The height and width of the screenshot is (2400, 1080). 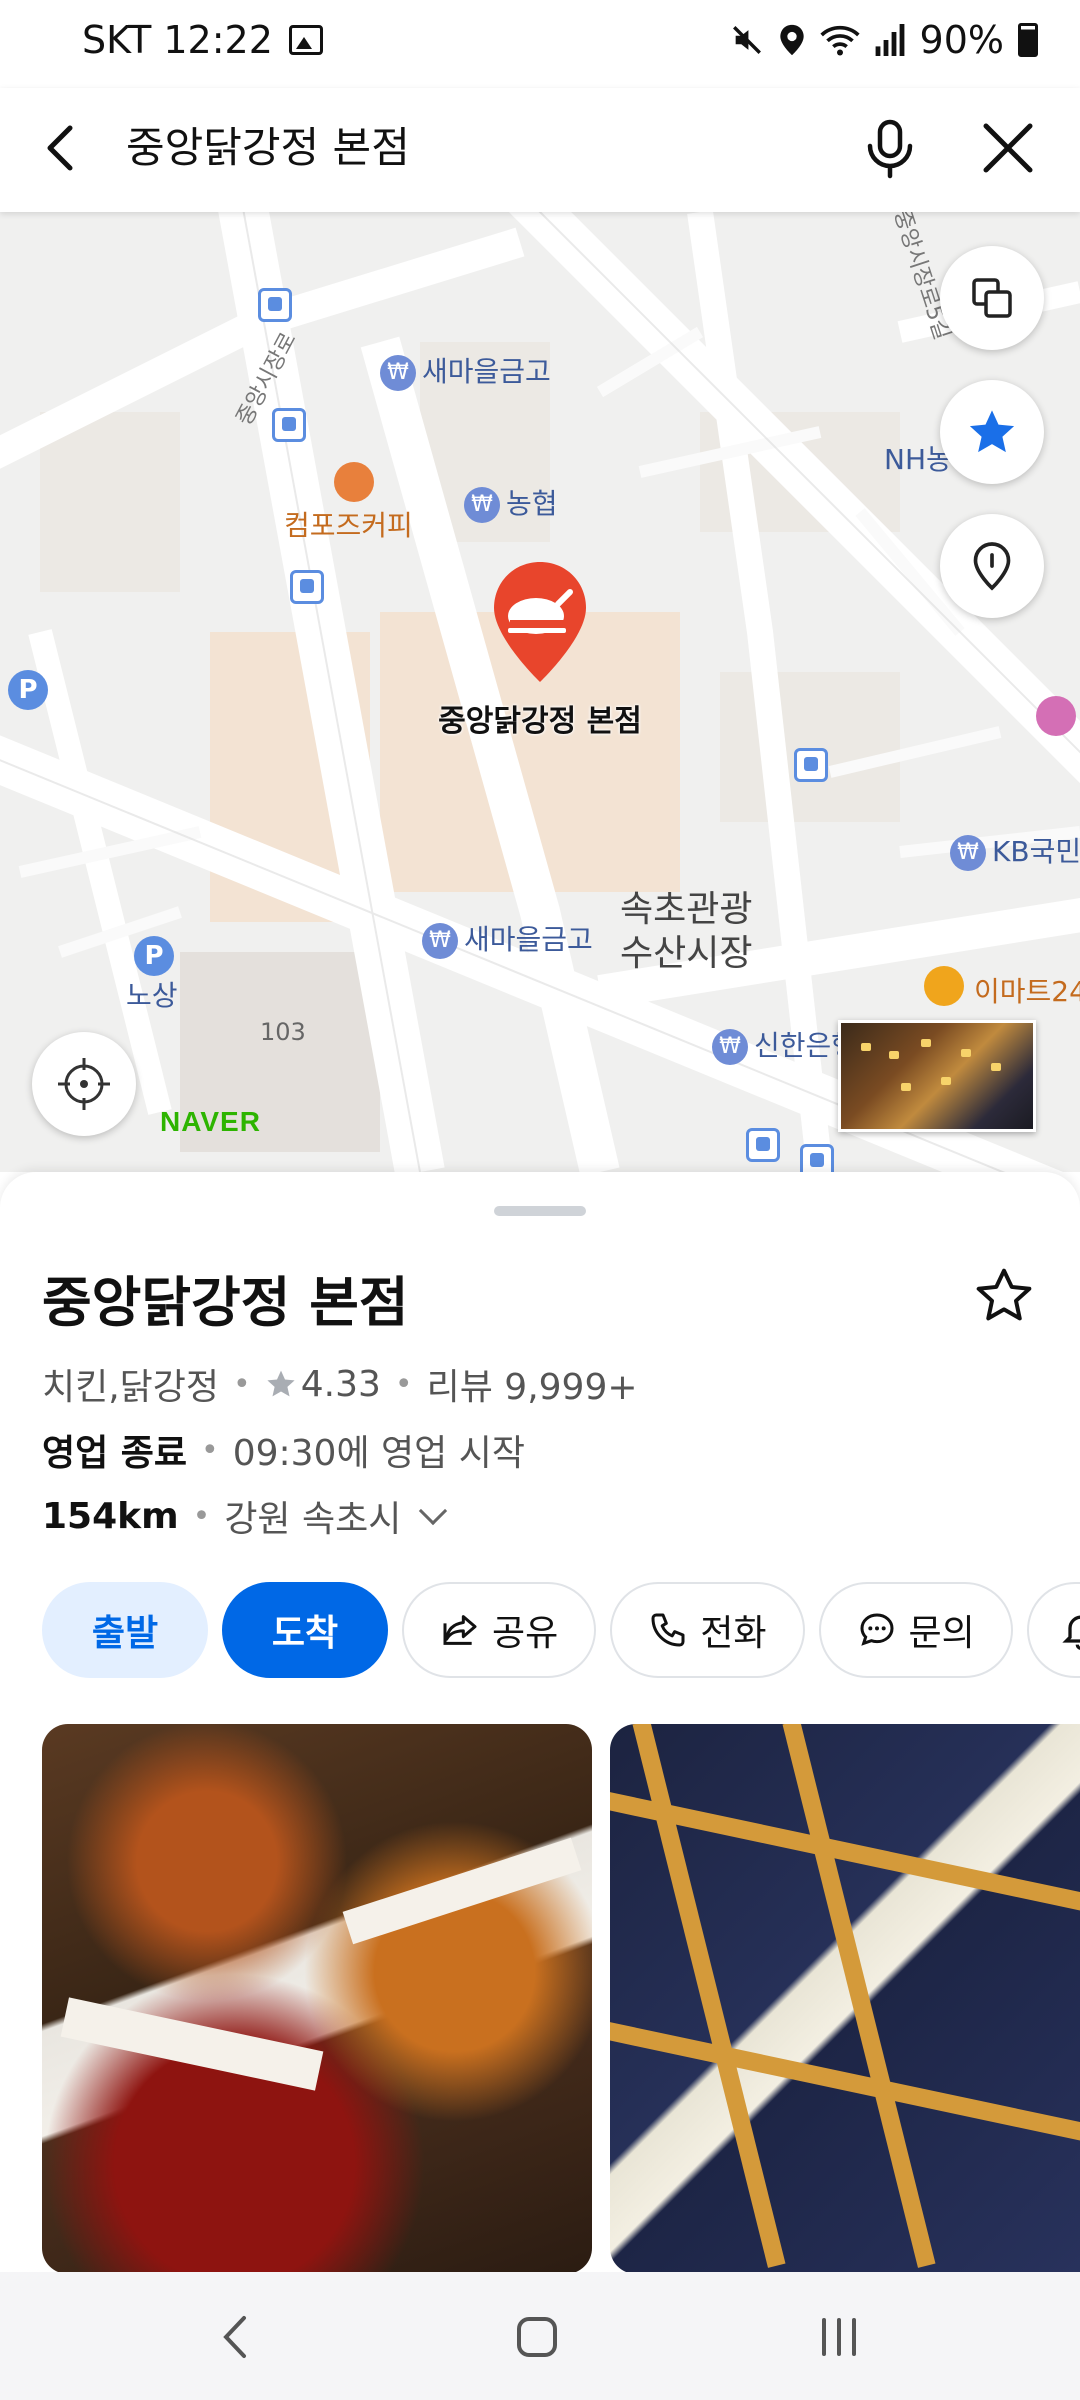 I want to click on system-navigation-bar, so click(x=540, y=2336).